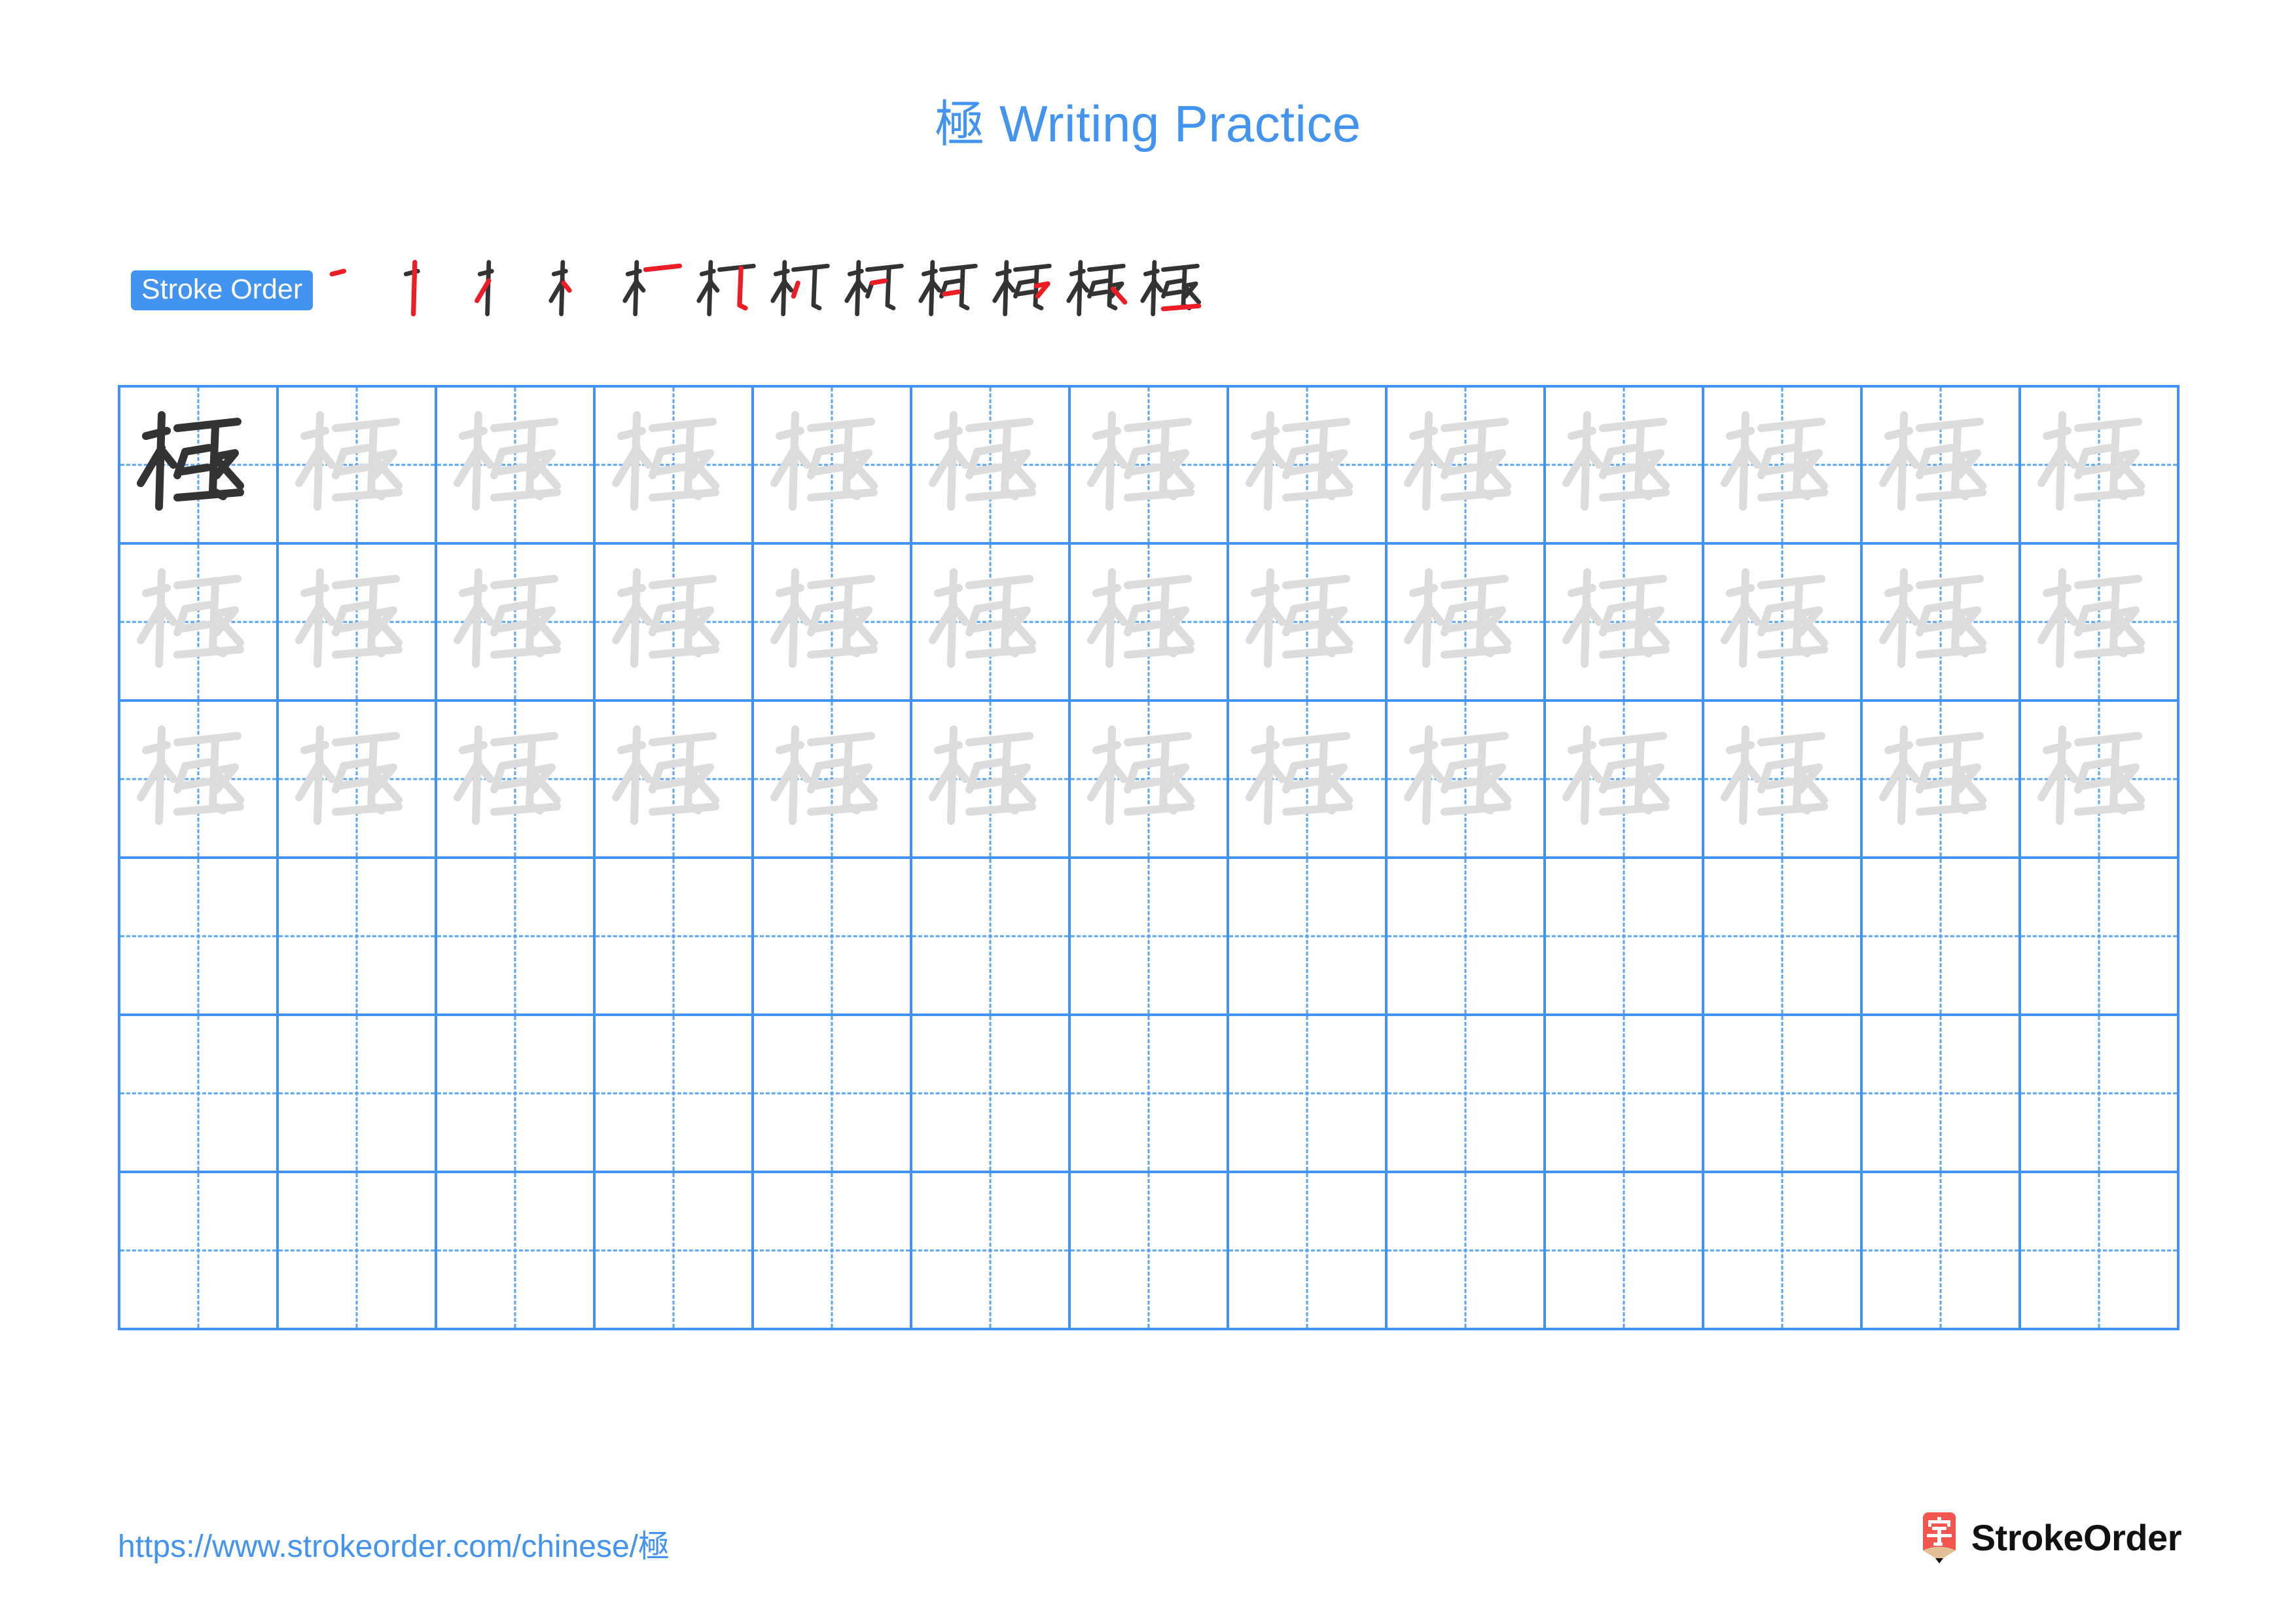  What do you see at coordinates (1939, 1537) in the screenshot?
I see `pencil-logo-icon` at bounding box center [1939, 1537].